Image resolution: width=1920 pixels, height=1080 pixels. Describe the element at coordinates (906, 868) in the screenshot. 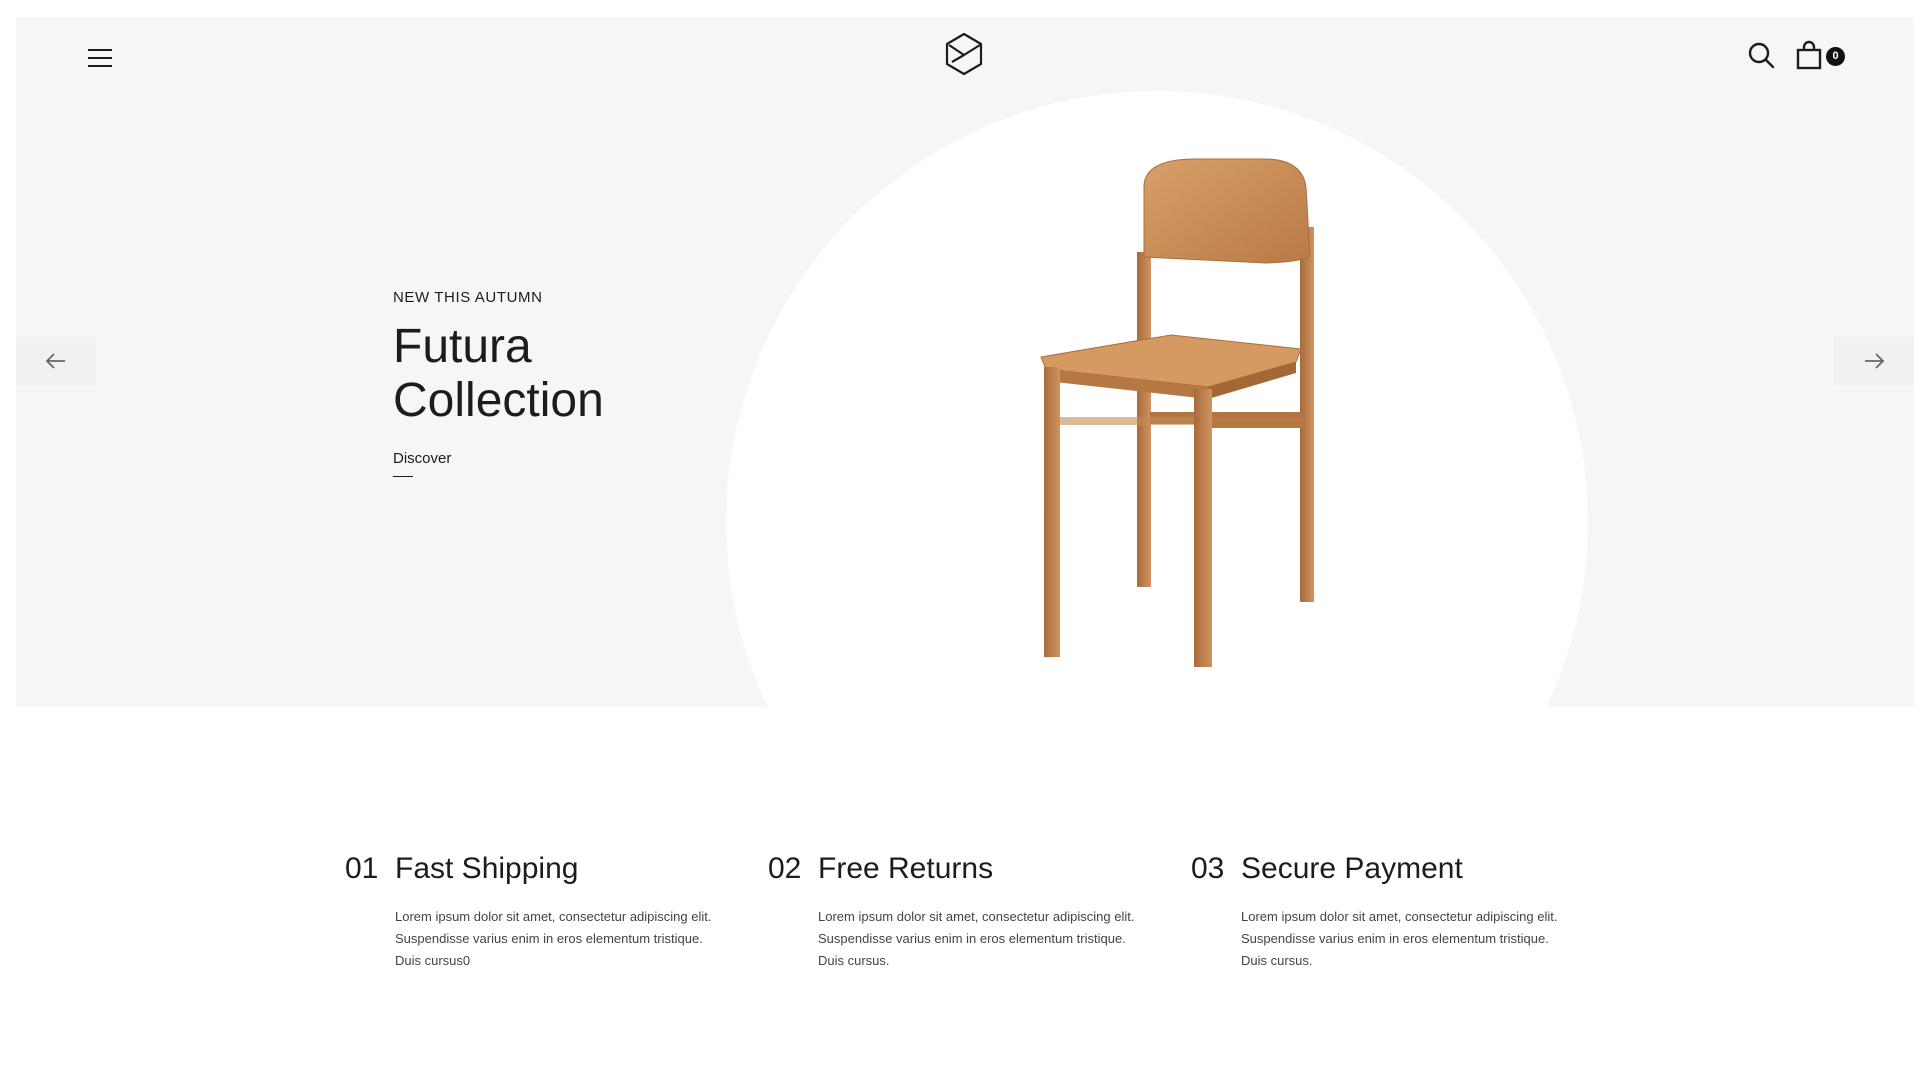

I see `feature-title: Free Returns` at that location.